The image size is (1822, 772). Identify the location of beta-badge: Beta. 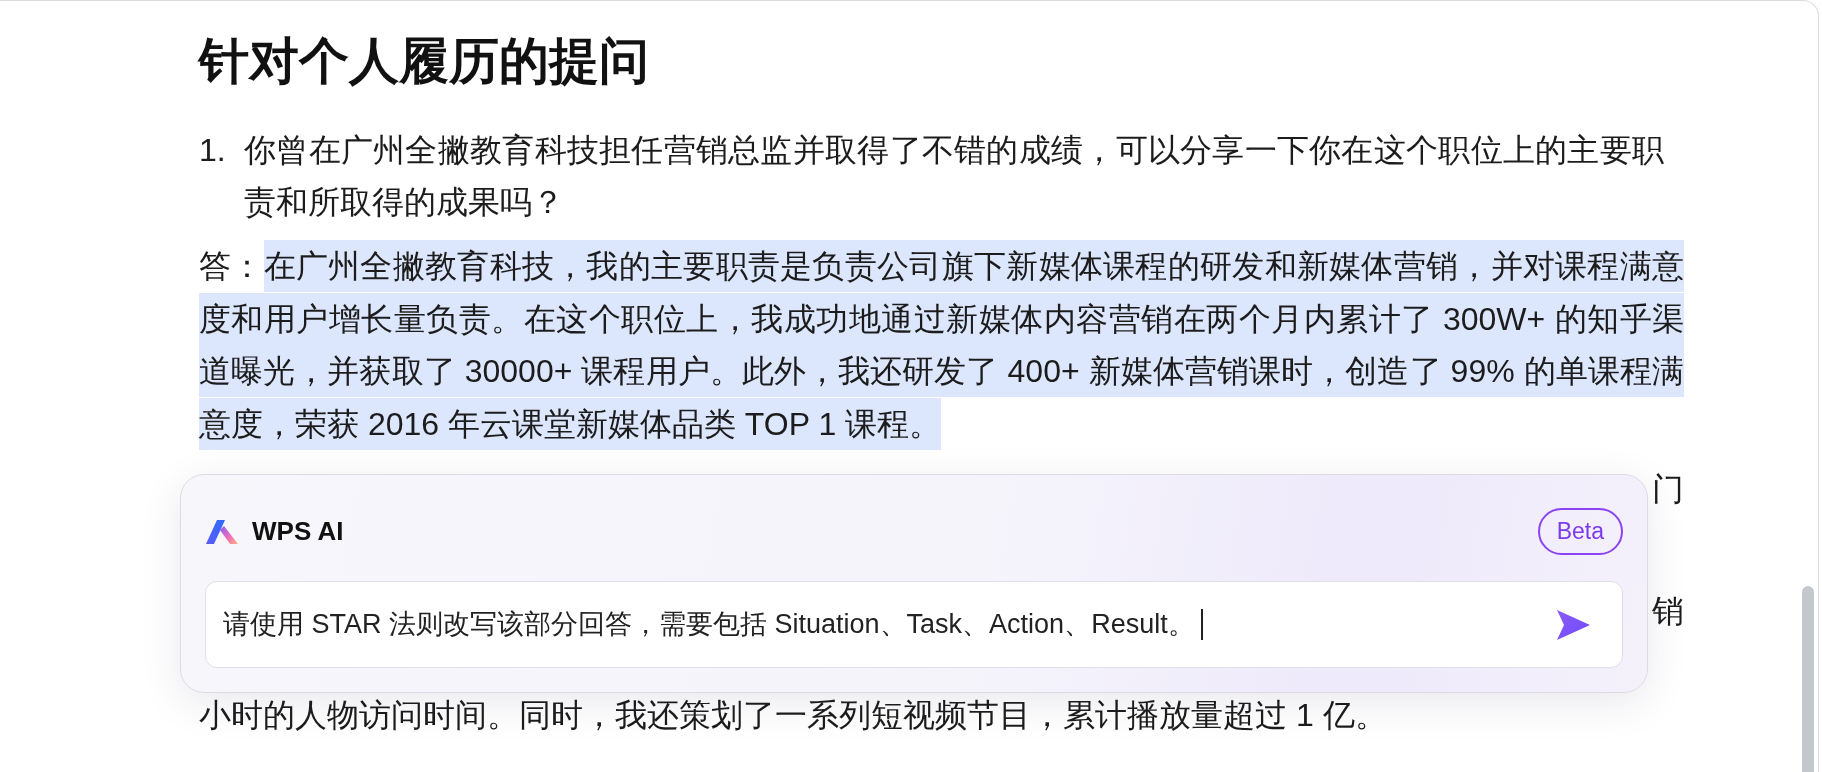
(1580, 531).